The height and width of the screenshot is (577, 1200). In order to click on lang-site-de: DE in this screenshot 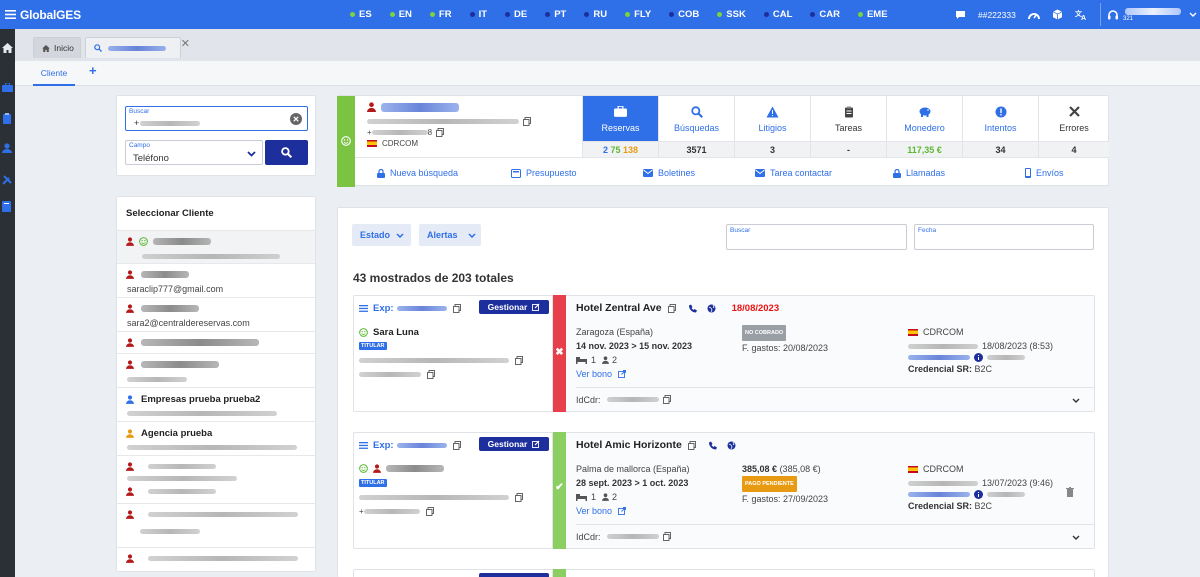, I will do `click(516, 14)`.